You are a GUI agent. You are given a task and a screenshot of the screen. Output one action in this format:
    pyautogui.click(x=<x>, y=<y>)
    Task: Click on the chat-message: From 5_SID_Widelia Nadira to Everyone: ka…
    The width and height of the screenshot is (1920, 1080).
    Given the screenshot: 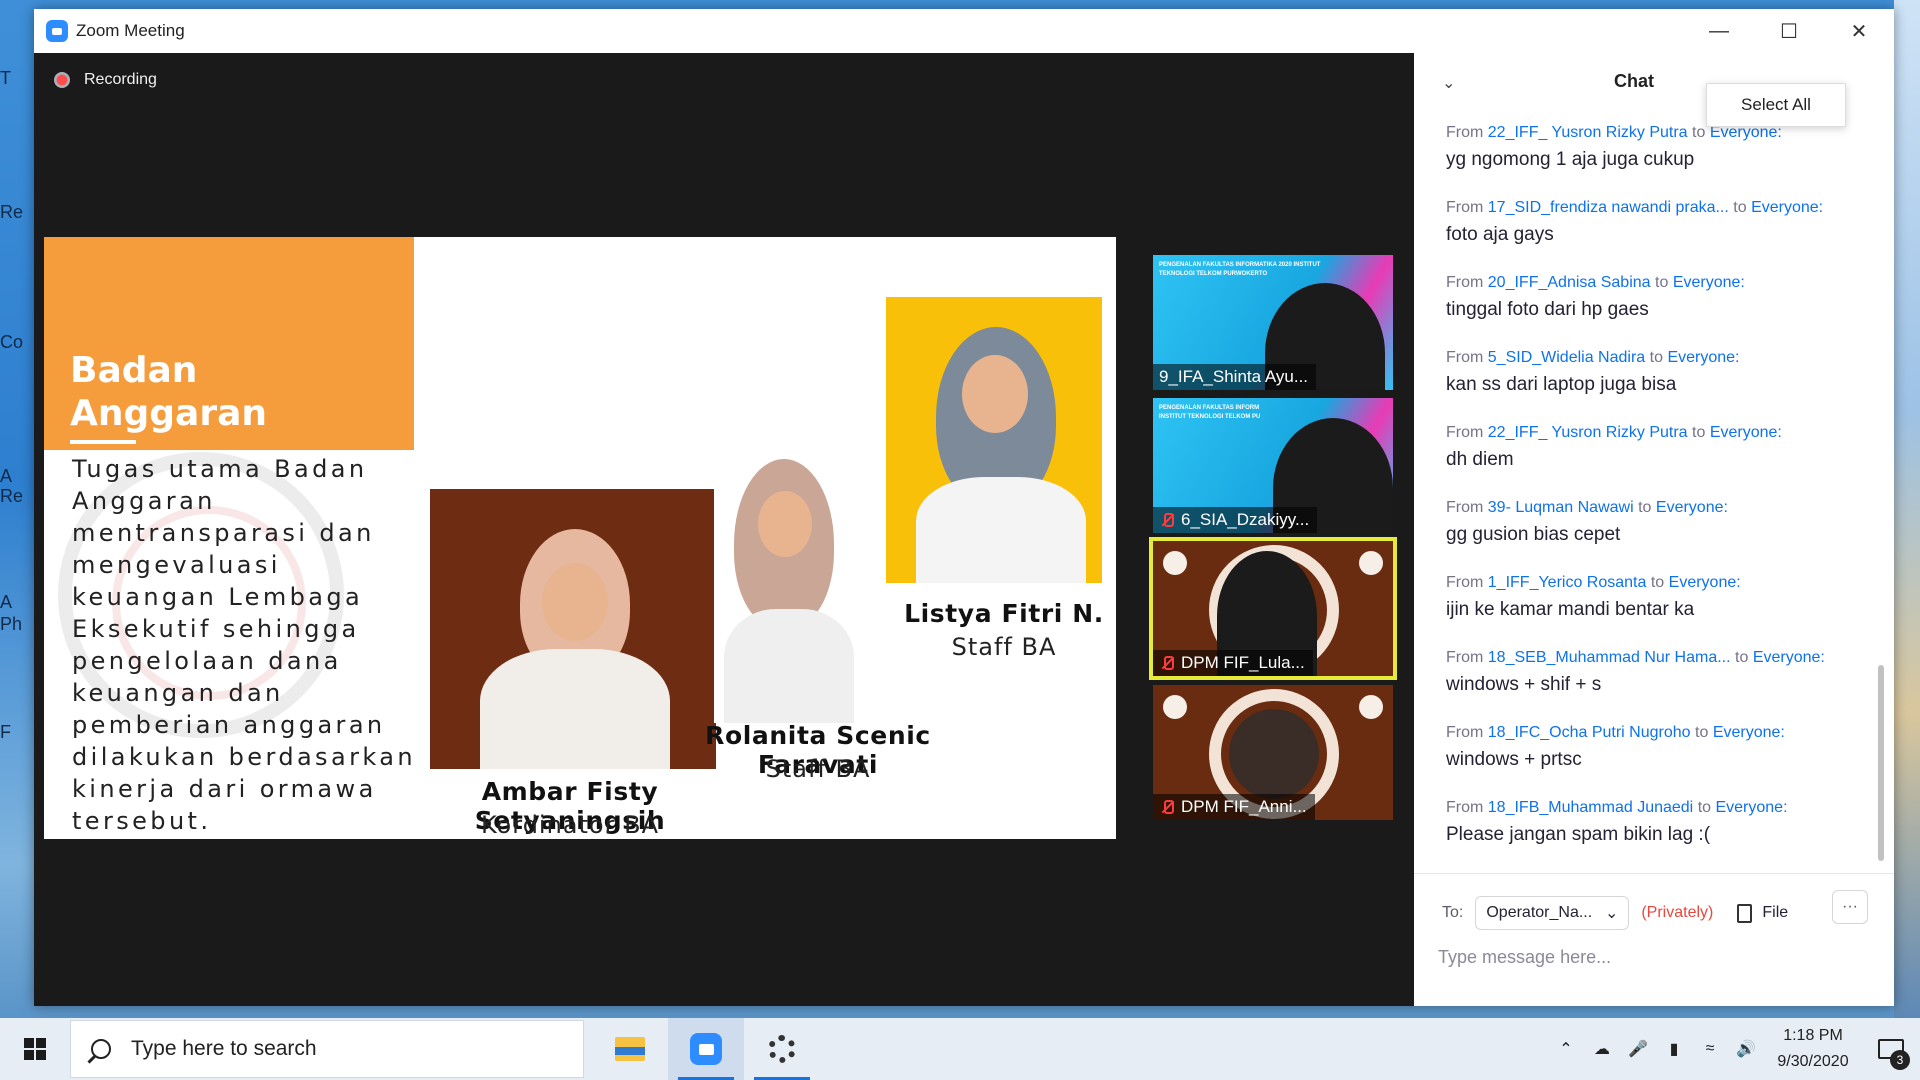 What is the action you would take?
    pyautogui.click(x=1656, y=385)
    